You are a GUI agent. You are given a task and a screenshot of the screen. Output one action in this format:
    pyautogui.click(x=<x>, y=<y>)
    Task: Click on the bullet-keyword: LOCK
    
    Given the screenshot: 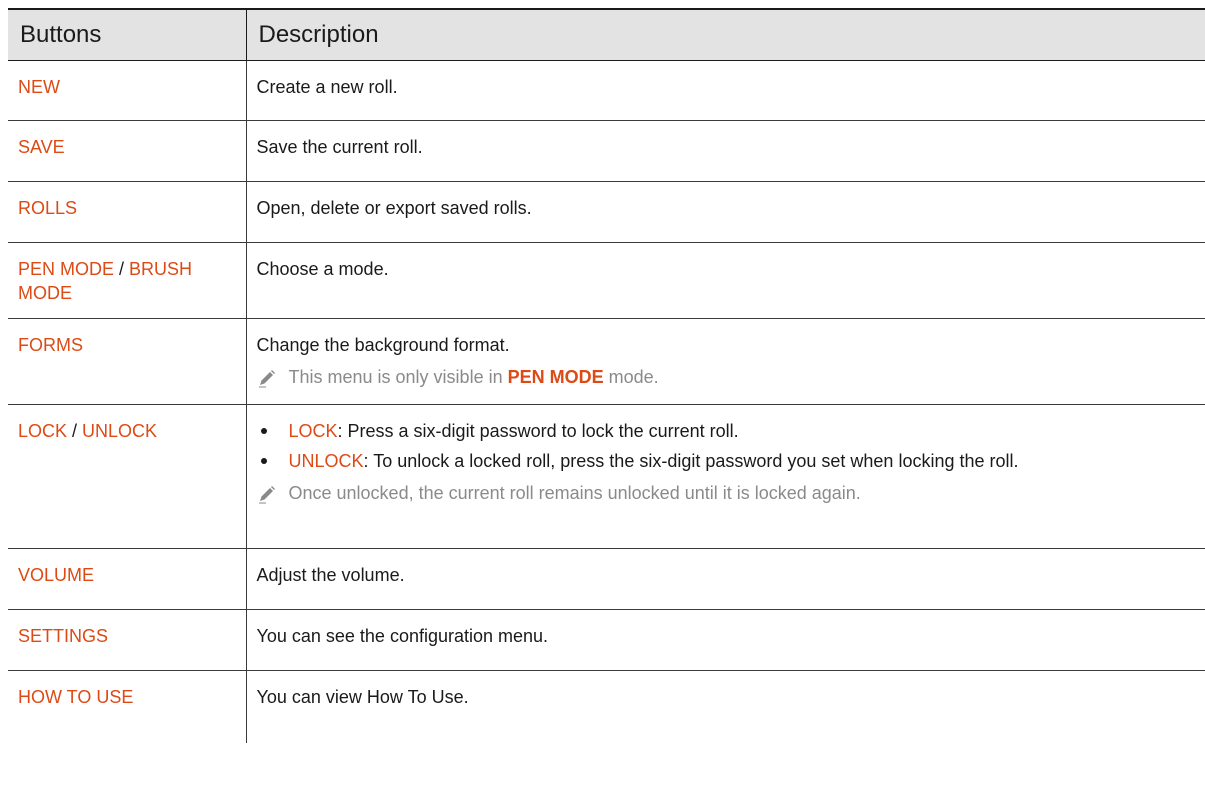 What is the action you would take?
    pyautogui.click(x=313, y=431)
    